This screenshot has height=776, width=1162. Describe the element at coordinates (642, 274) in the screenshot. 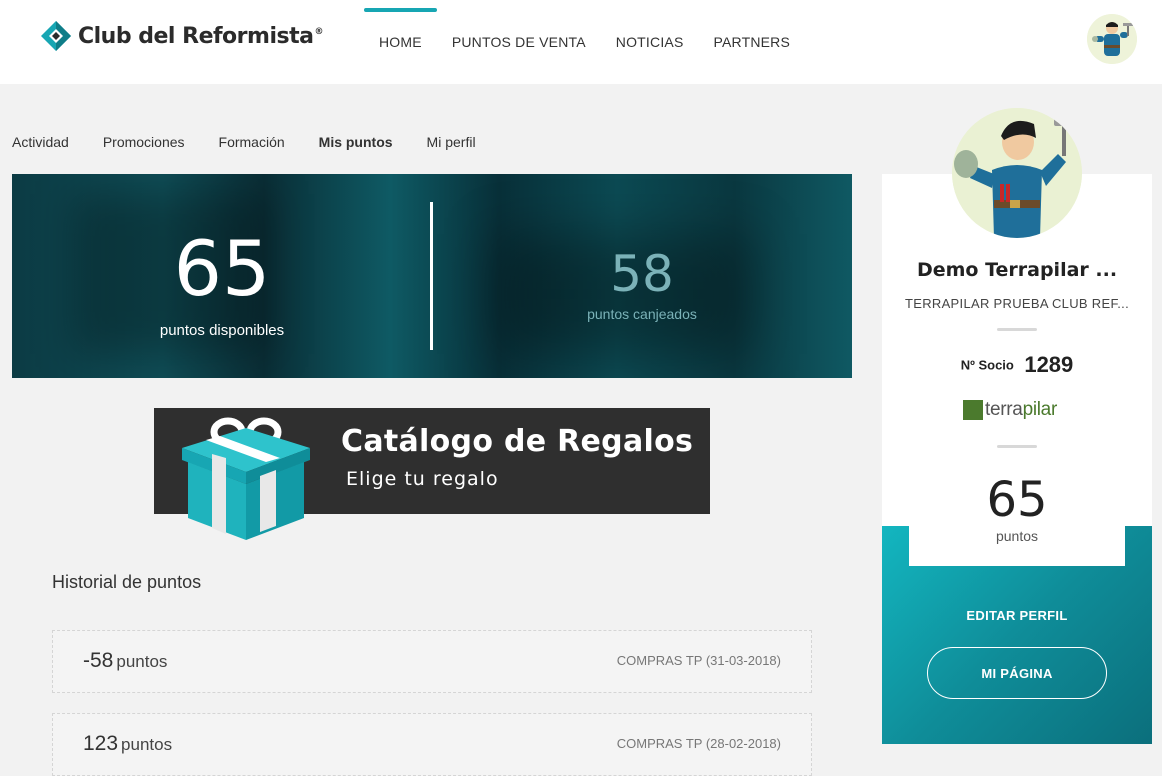

I see `points-redeemed-value: 58` at that location.